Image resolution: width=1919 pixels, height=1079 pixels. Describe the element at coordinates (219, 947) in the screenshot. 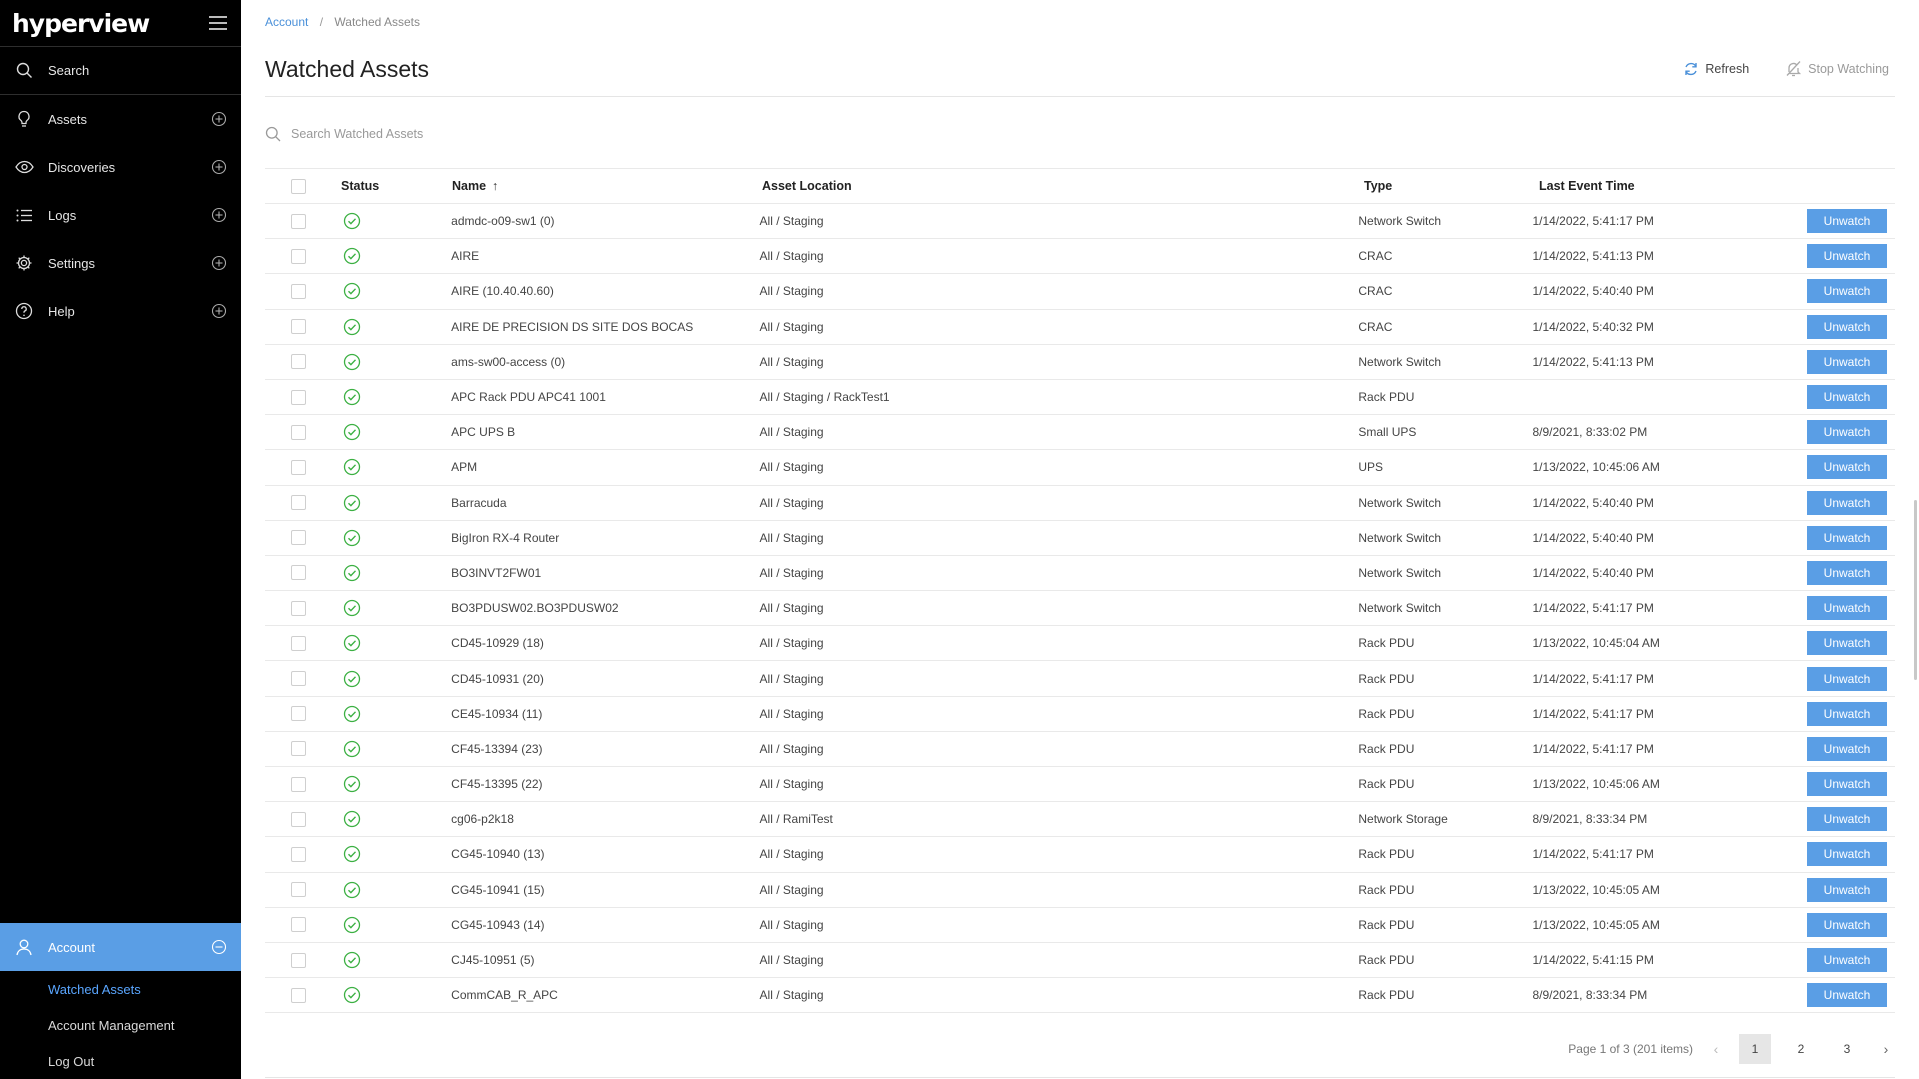

I see `collapse-minus-icon` at that location.